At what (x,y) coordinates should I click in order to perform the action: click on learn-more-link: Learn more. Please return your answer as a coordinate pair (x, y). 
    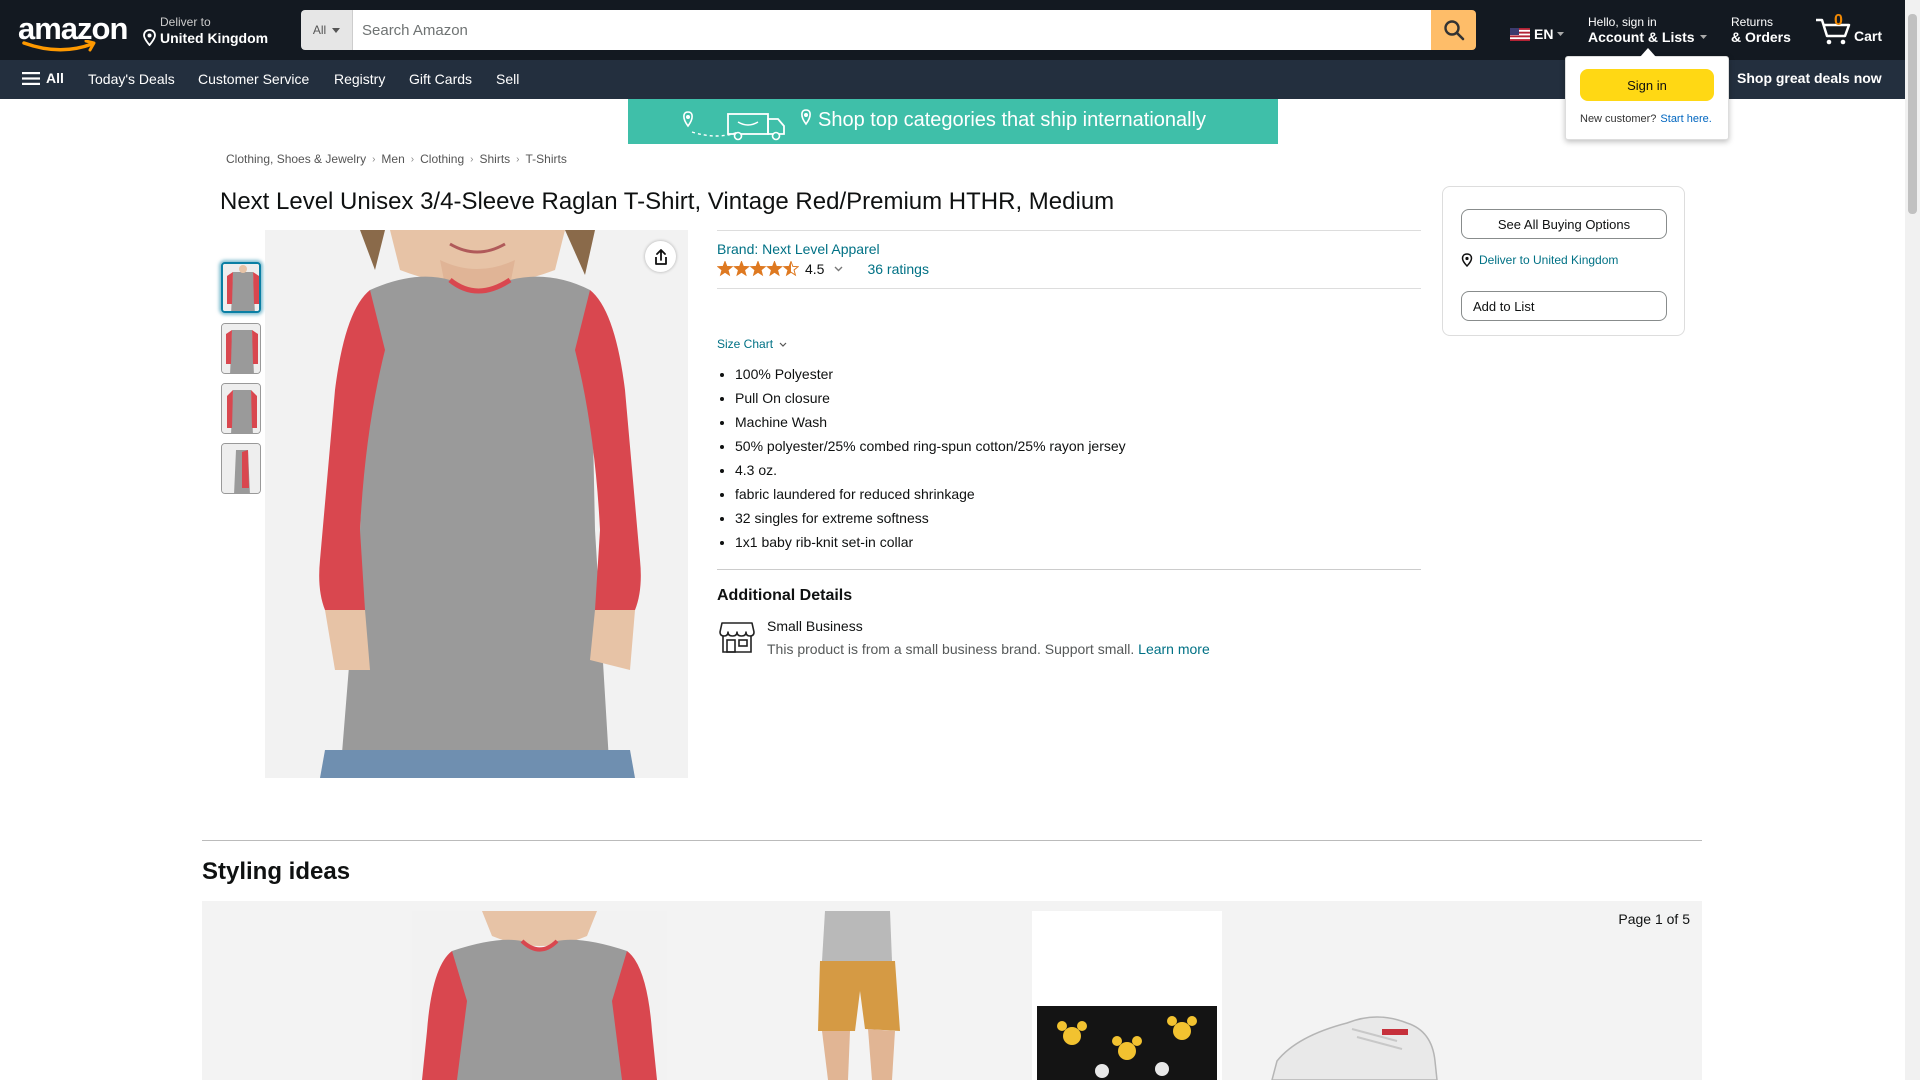
    Looking at the image, I should click on (1174, 649).